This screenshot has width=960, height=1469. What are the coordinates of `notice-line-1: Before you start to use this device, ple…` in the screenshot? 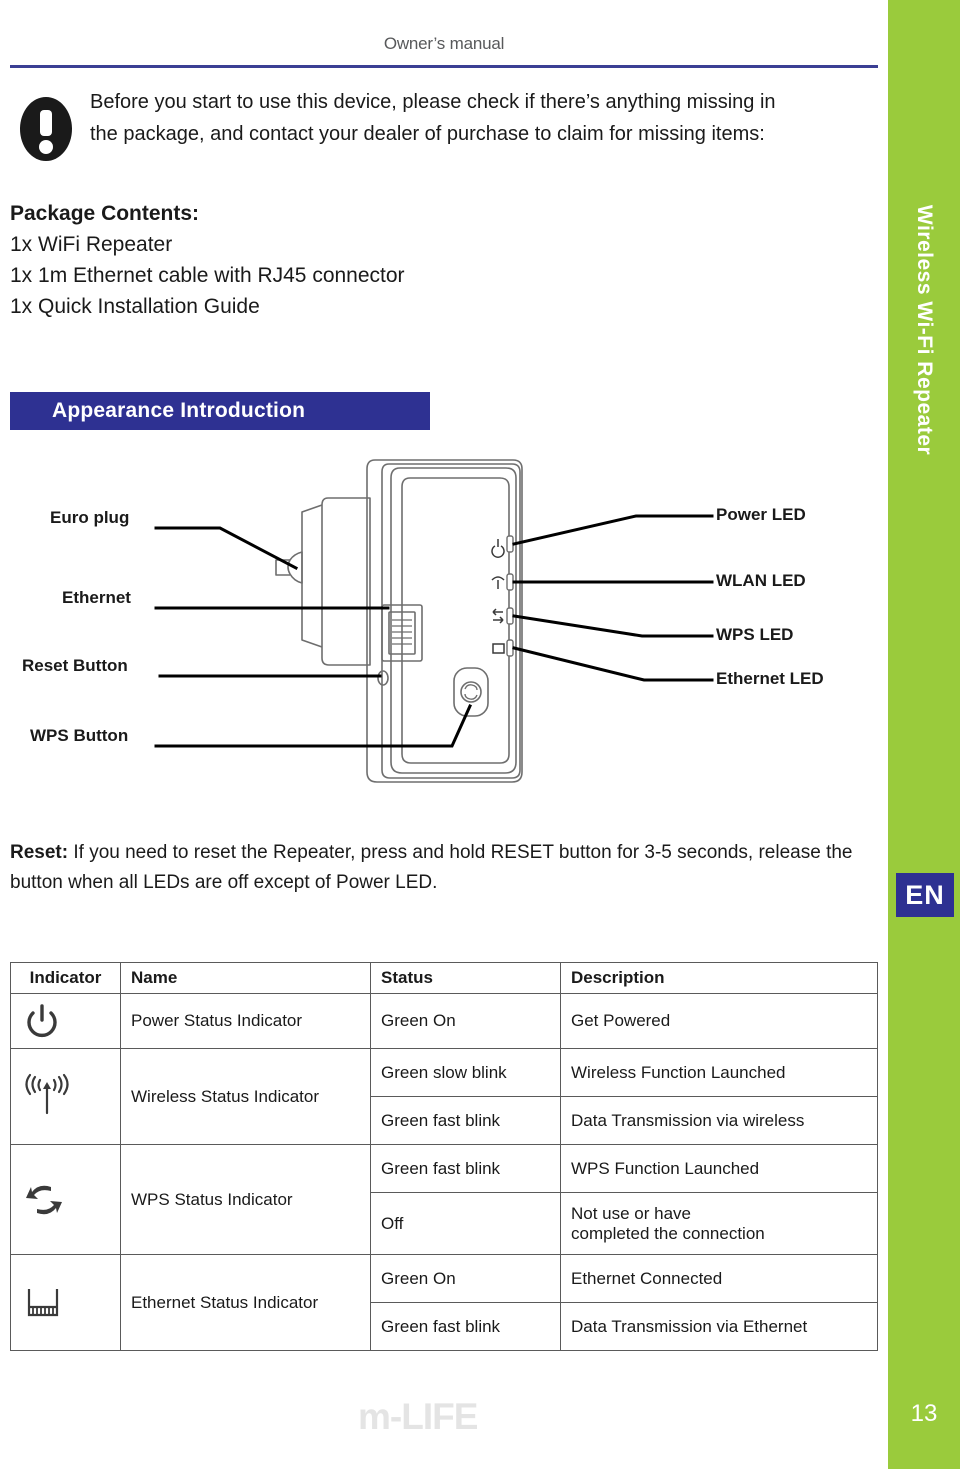 It's located at (433, 102).